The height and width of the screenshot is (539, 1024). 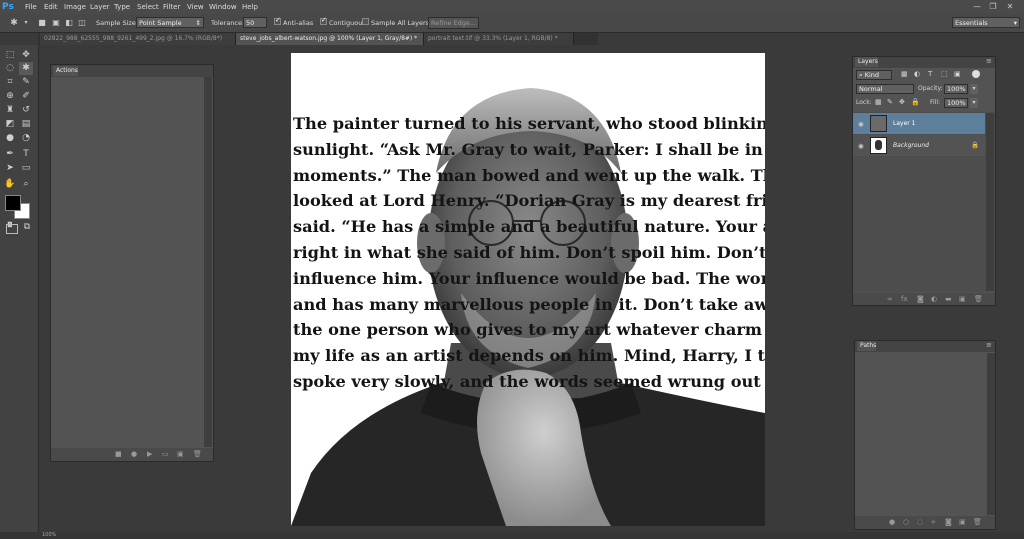 What do you see at coordinates (1010, 6) in the screenshot?
I see `close-button: ✕` at bounding box center [1010, 6].